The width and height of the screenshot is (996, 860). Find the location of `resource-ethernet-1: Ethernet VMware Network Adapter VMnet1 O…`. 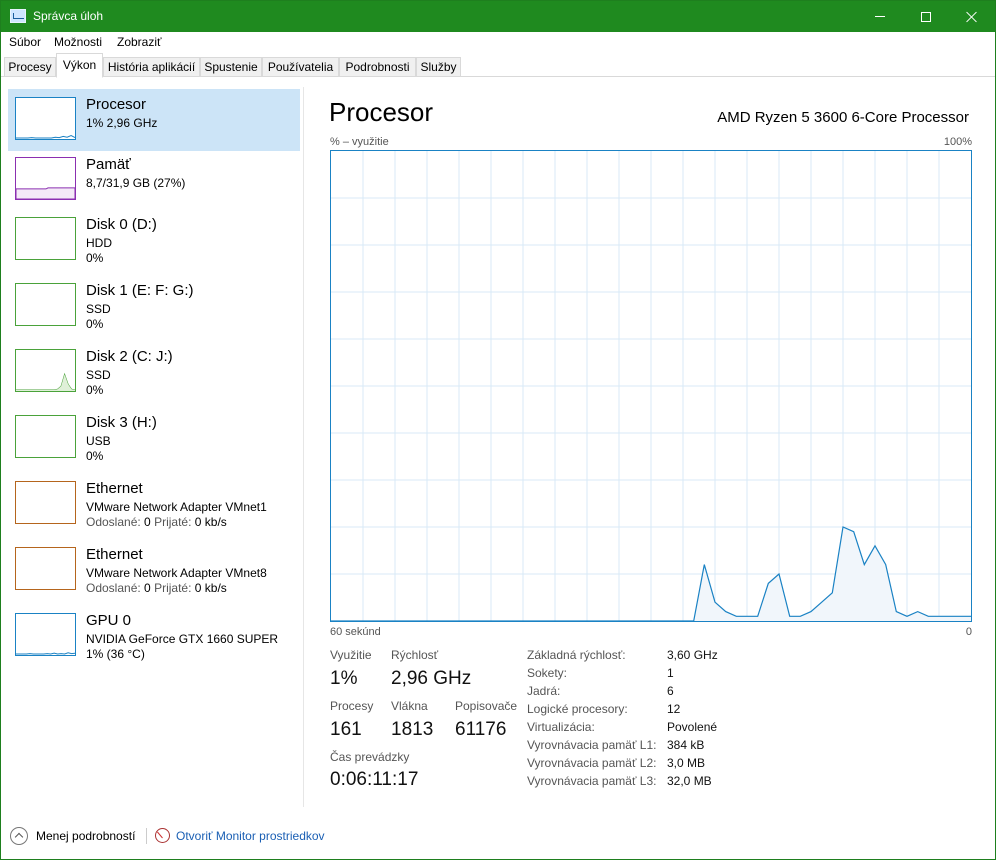

resource-ethernet-1: Ethernet VMware Network Adapter VMnet1 O… is located at coordinates (154, 504).